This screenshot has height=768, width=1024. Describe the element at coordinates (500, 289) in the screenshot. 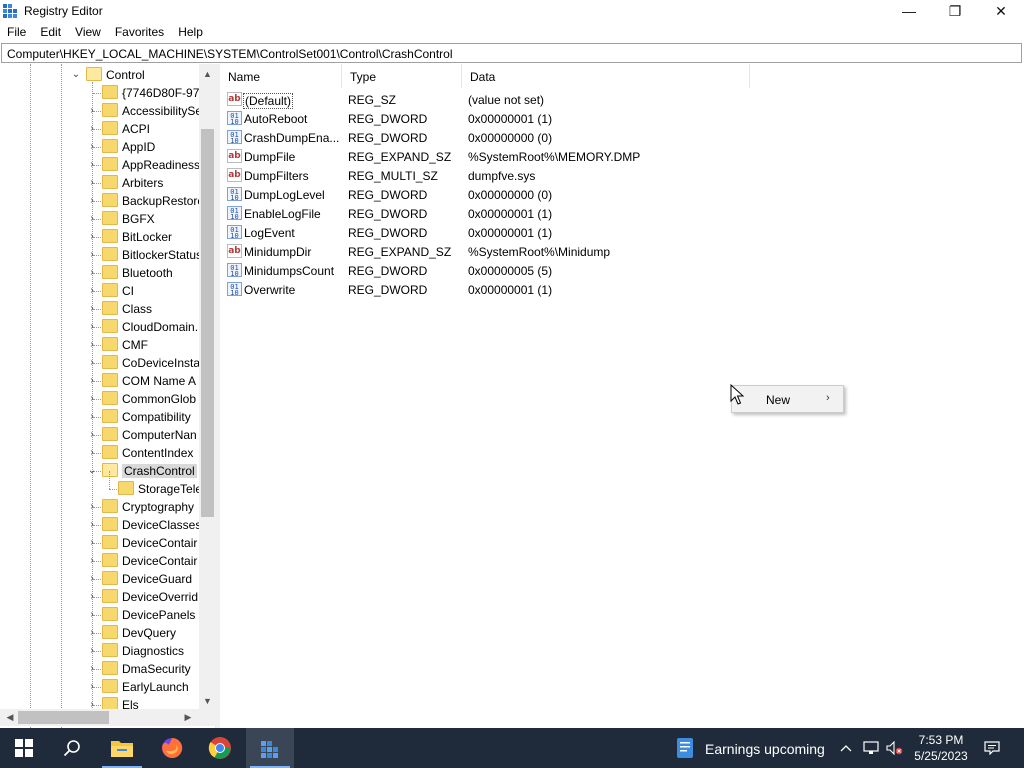

I see `value-row: 01 10 Overwrite REG_DWORD 0x00000001 (1)` at that location.